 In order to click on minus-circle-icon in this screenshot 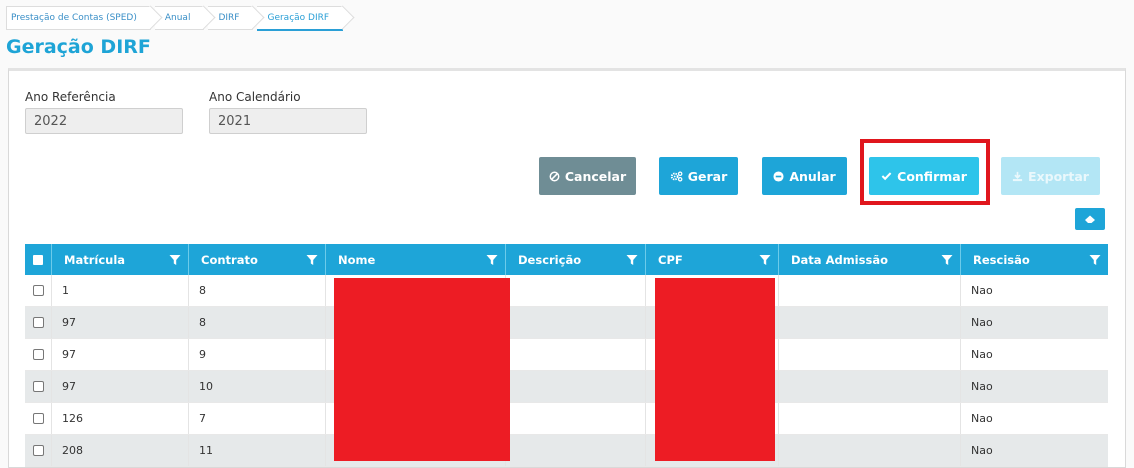, I will do `click(778, 176)`.